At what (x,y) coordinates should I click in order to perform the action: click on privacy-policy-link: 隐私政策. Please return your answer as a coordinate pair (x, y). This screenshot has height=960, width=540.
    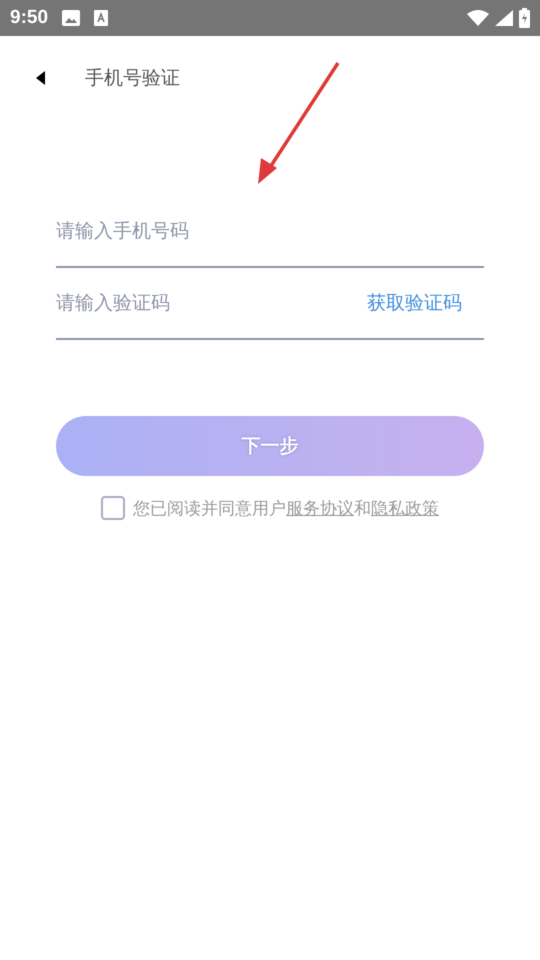
    Looking at the image, I should click on (405, 508).